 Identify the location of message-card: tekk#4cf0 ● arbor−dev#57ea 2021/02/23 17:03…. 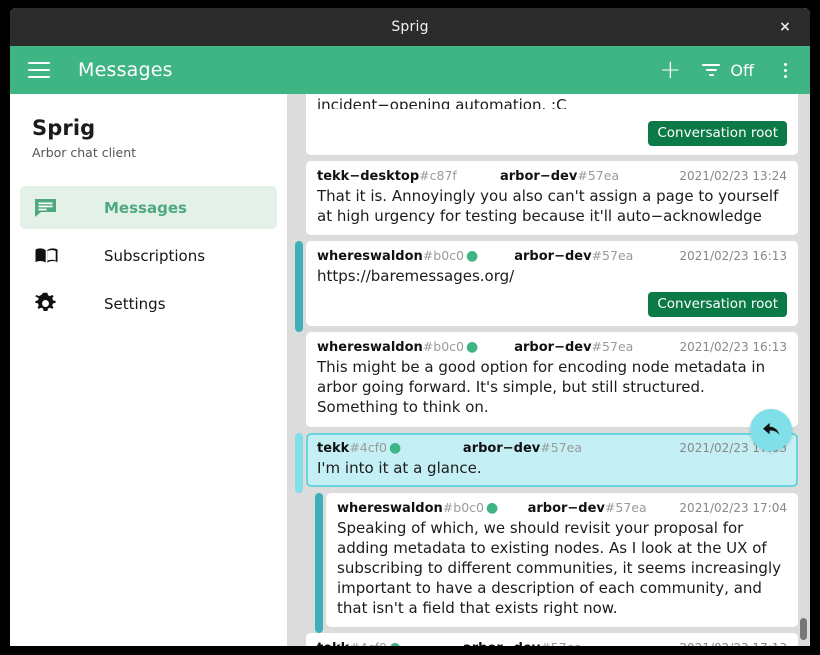
(552, 459).